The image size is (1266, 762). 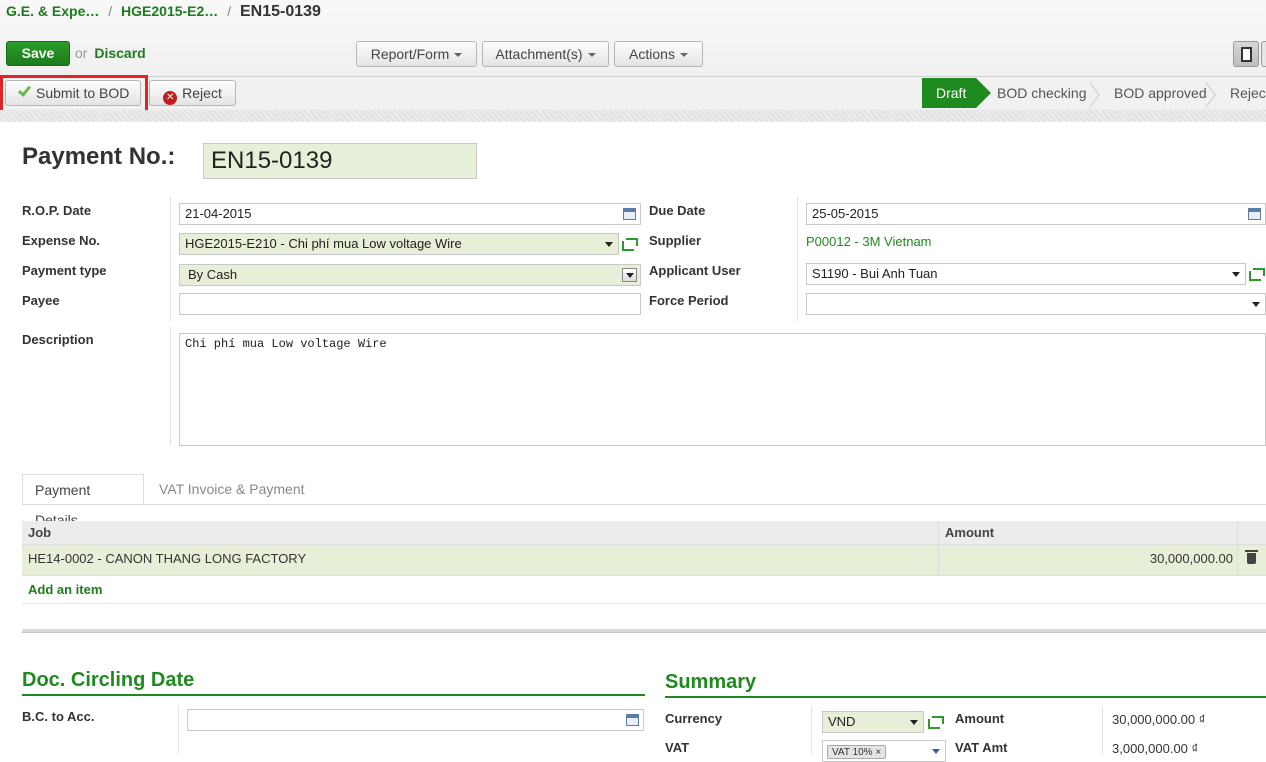 I want to click on vat-amt-label: VAT Amt, so click(x=981, y=747).